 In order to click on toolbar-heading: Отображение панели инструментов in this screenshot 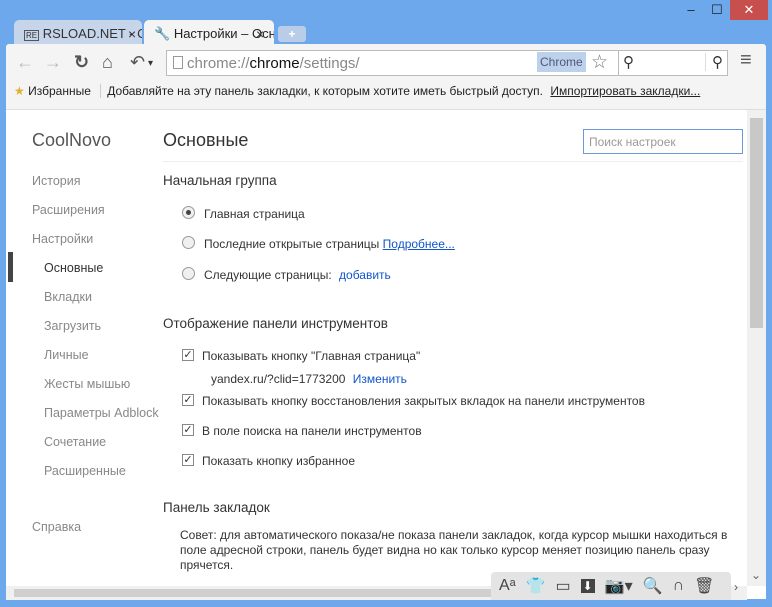, I will do `click(275, 323)`.